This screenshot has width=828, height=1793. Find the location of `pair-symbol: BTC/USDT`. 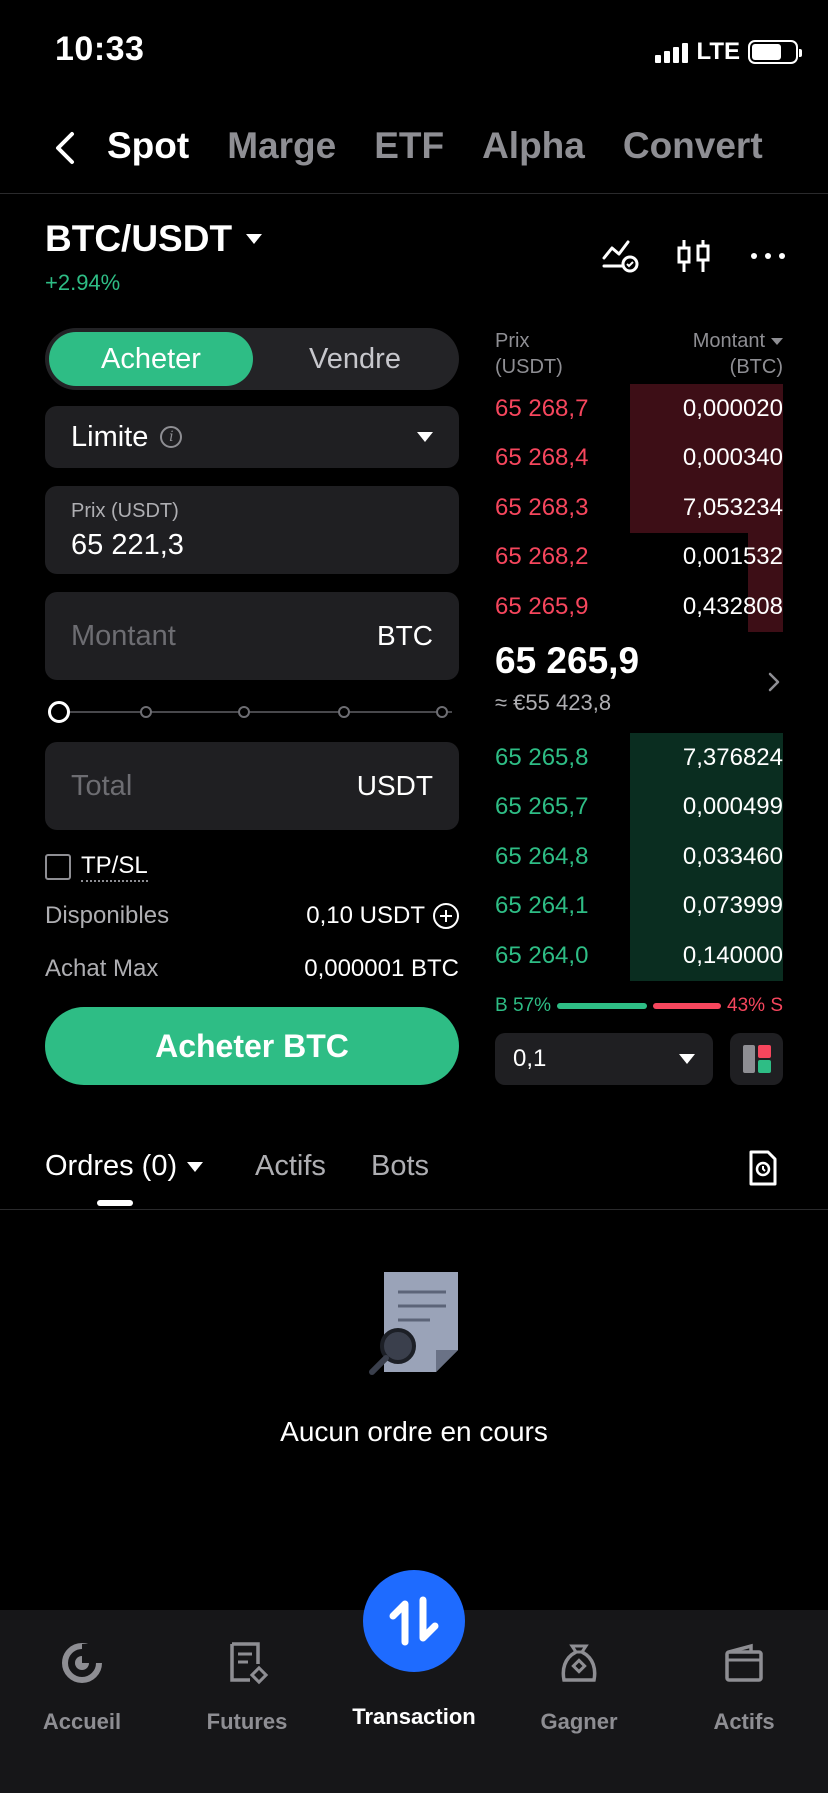

pair-symbol: BTC/USDT is located at coordinates (139, 238).